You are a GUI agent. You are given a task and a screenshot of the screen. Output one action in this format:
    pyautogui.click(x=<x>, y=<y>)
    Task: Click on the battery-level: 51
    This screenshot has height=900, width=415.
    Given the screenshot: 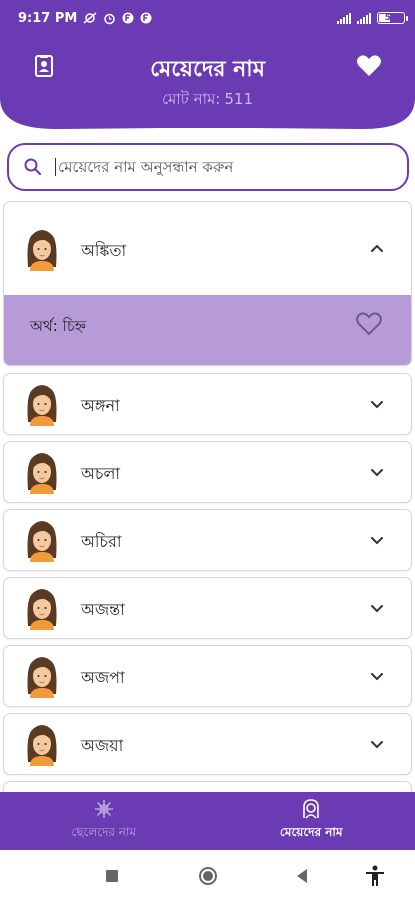 What is the action you would take?
    pyautogui.click(x=391, y=18)
    